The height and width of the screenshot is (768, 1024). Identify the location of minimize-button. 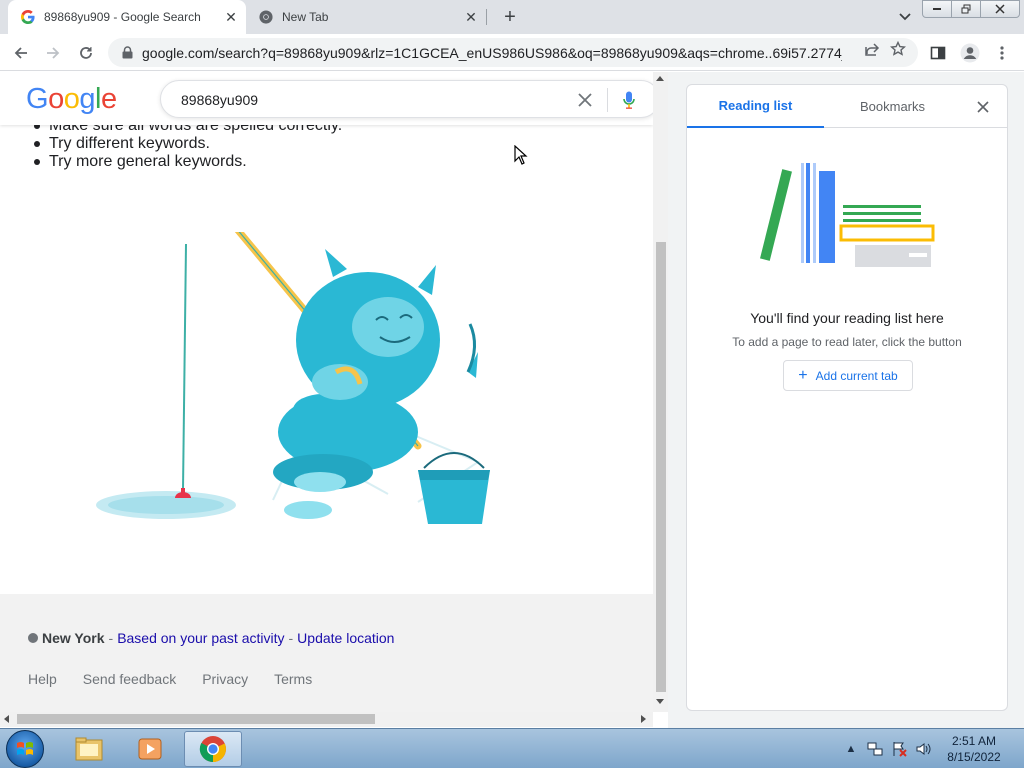
(937, 9).